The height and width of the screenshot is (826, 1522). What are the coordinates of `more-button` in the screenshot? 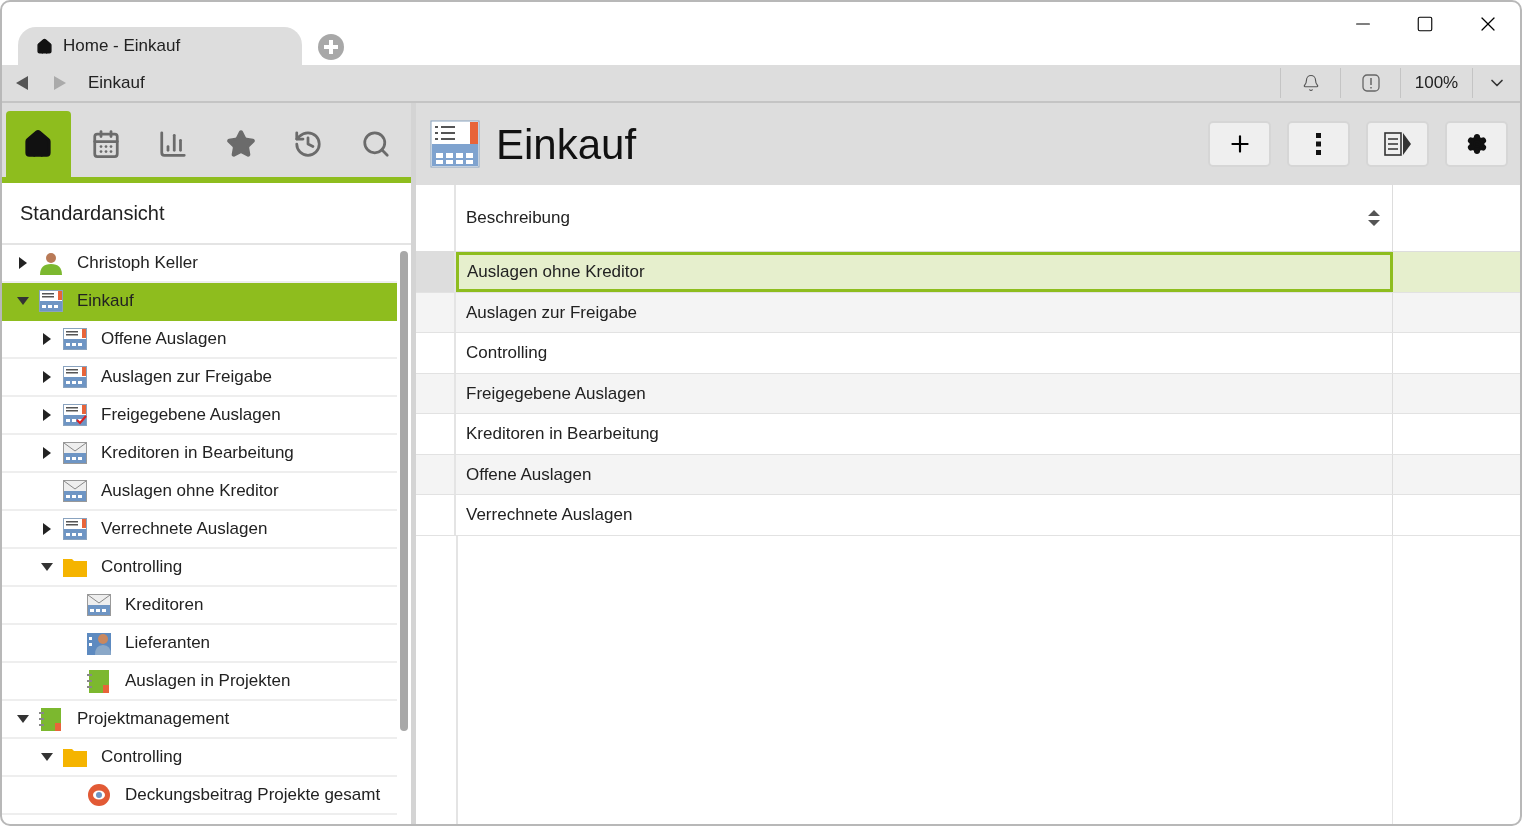 It's located at (1318, 144).